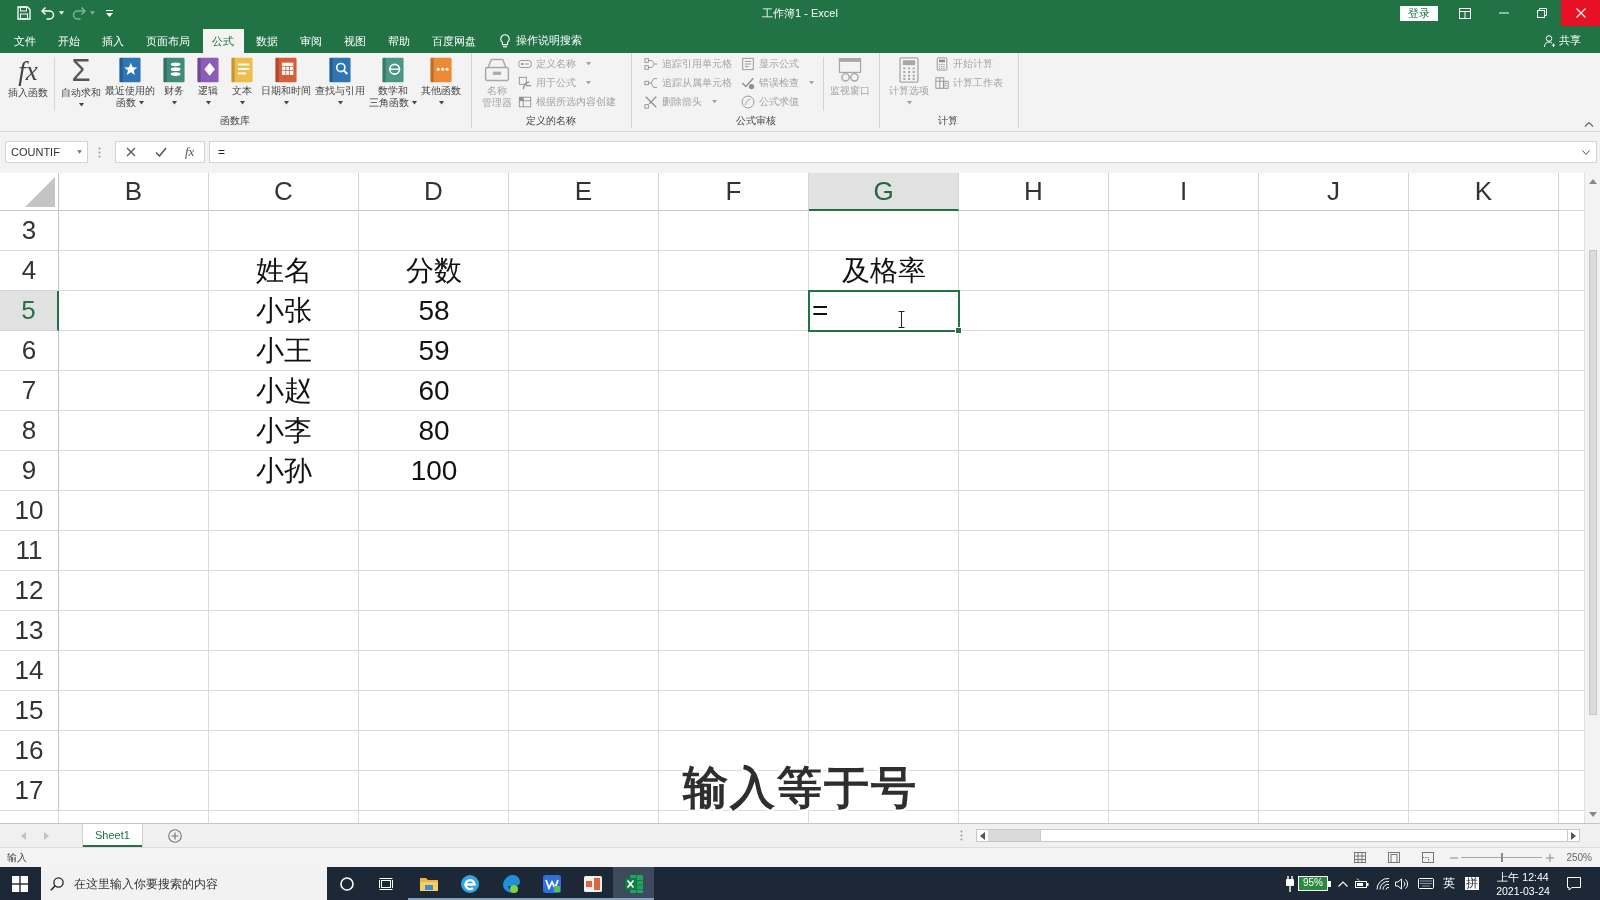 This screenshot has width=1600, height=900. What do you see at coordinates (541, 41) in the screenshot?
I see `tell-me-search: 操作说明搜索` at bounding box center [541, 41].